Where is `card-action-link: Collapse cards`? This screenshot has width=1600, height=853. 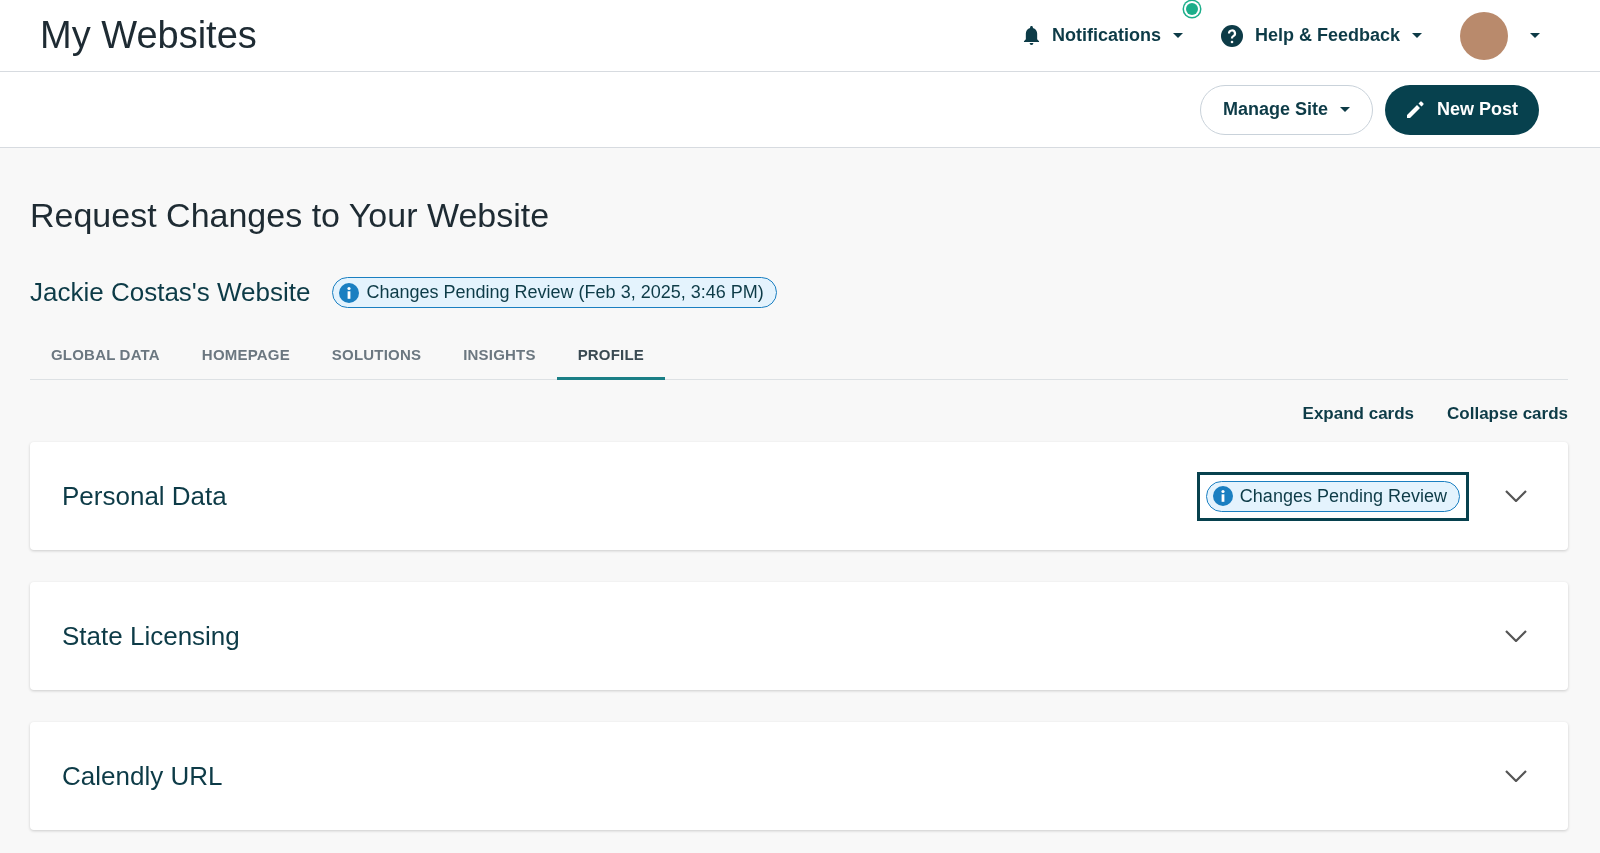
card-action-link: Collapse cards is located at coordinates (1507, 414).